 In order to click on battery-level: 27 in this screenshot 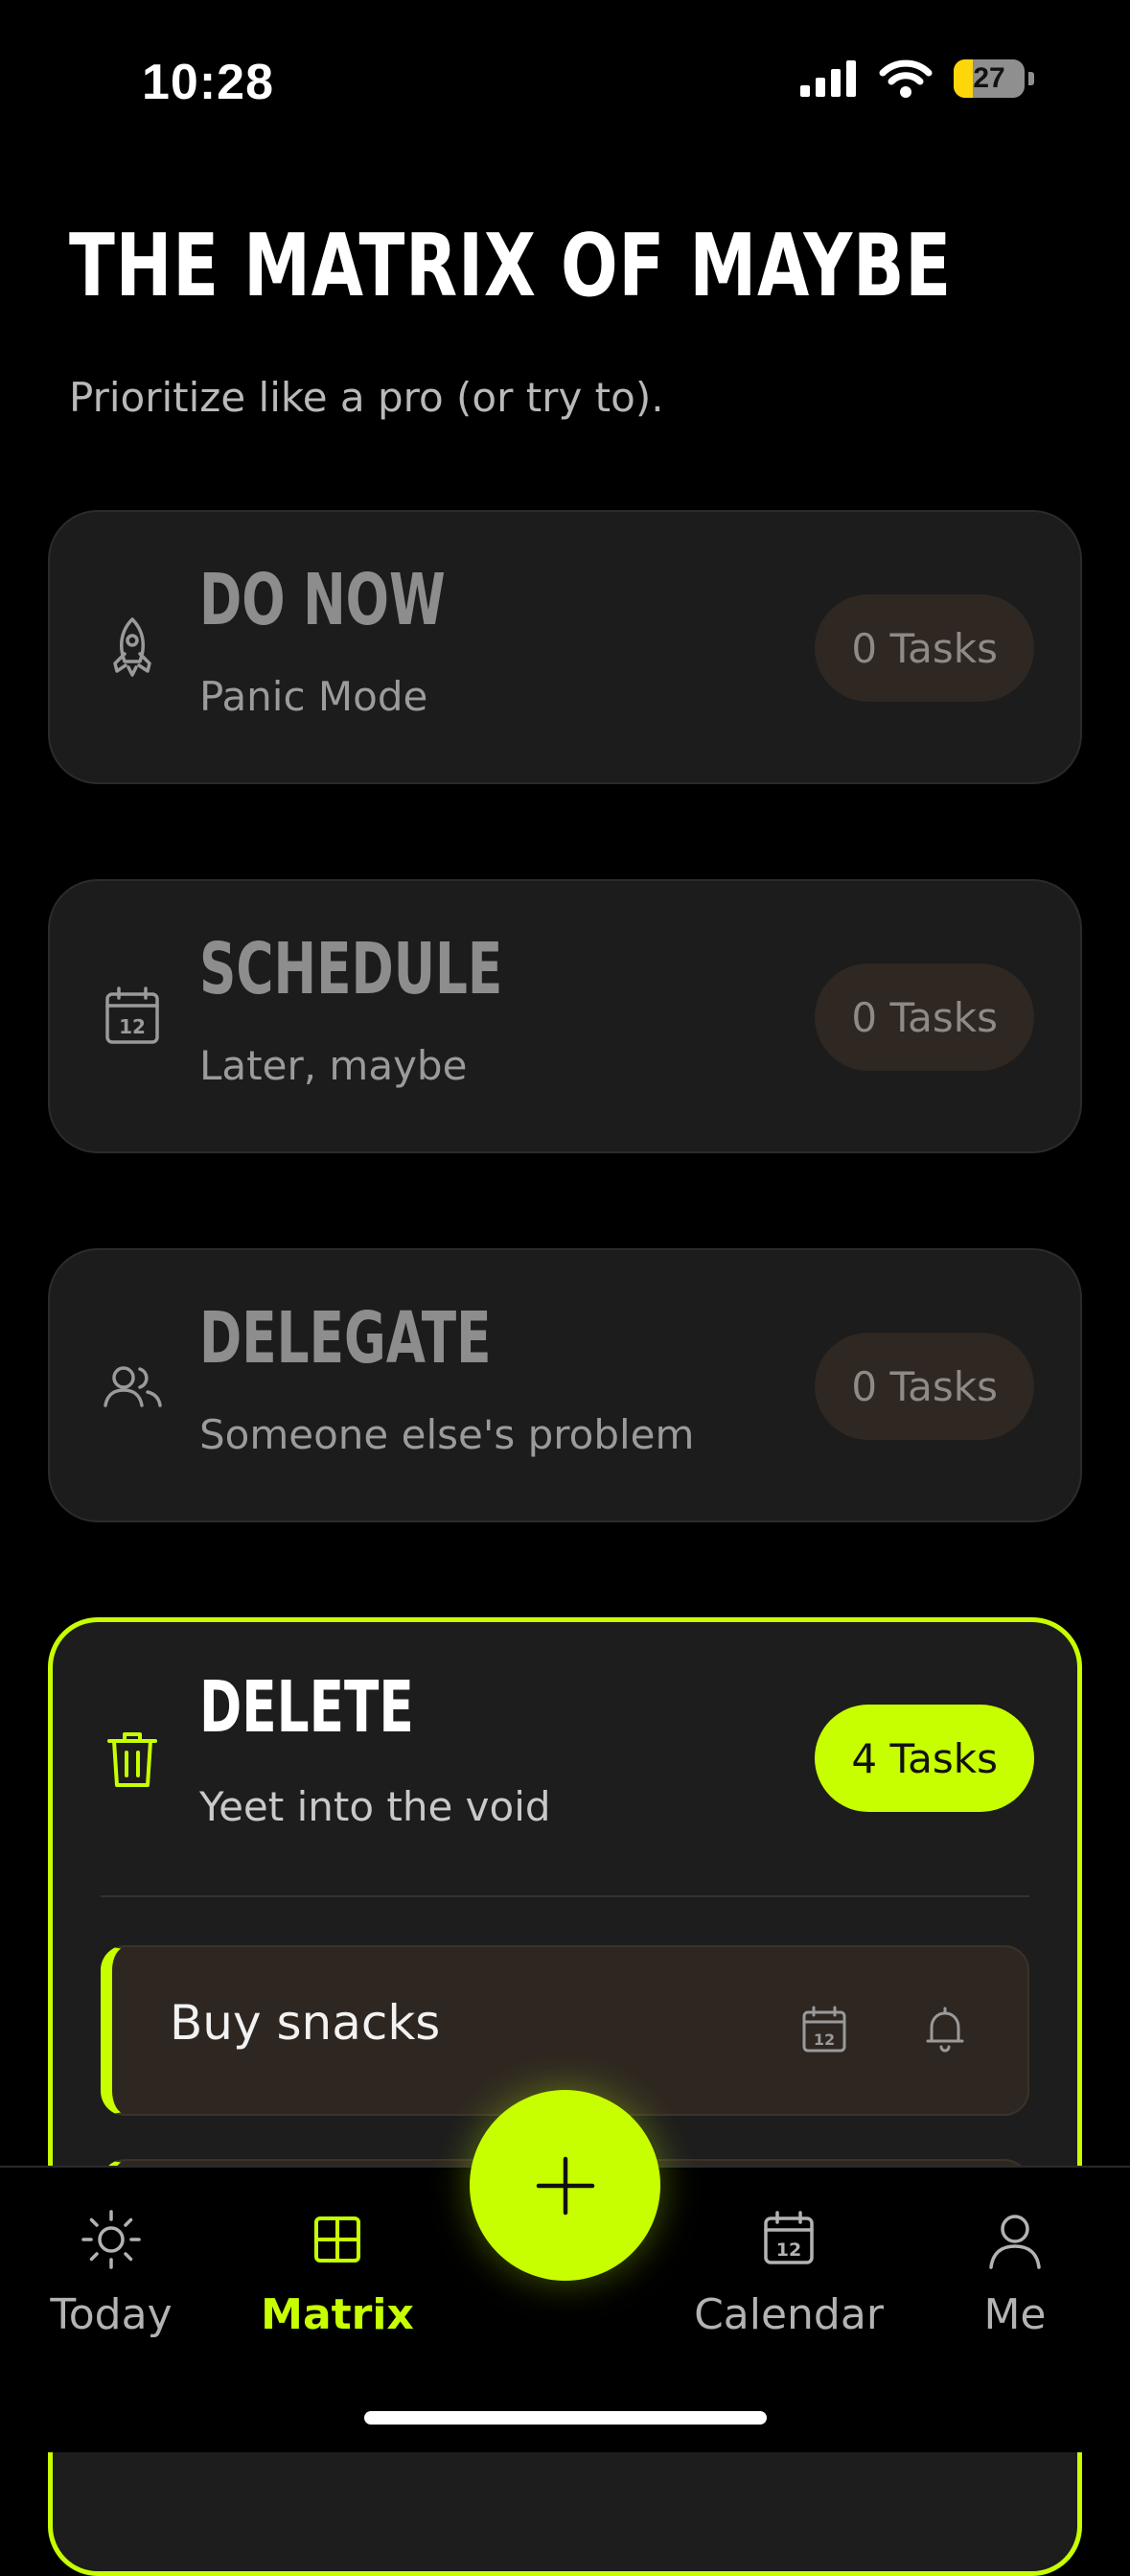, I will do `click(989, 78)`.